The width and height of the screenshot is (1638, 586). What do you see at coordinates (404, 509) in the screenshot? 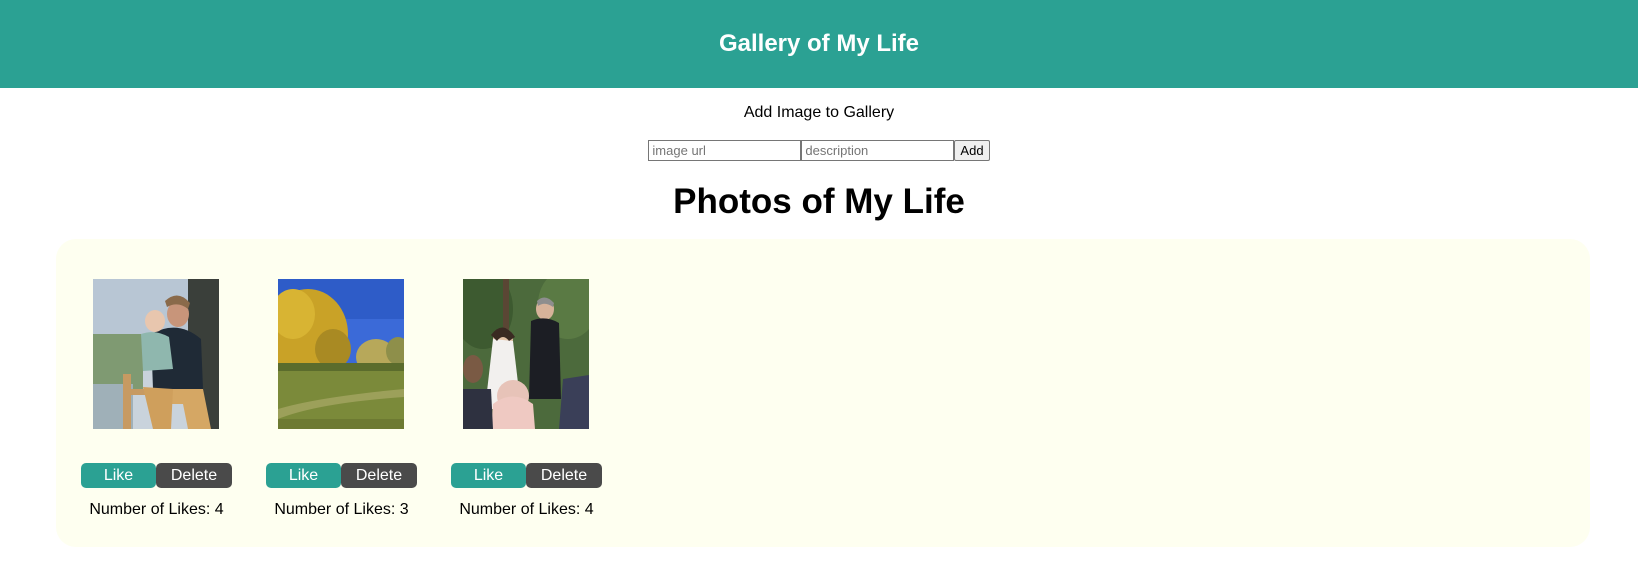
I see `likes-value: 3` at bounding box center [404, 509].